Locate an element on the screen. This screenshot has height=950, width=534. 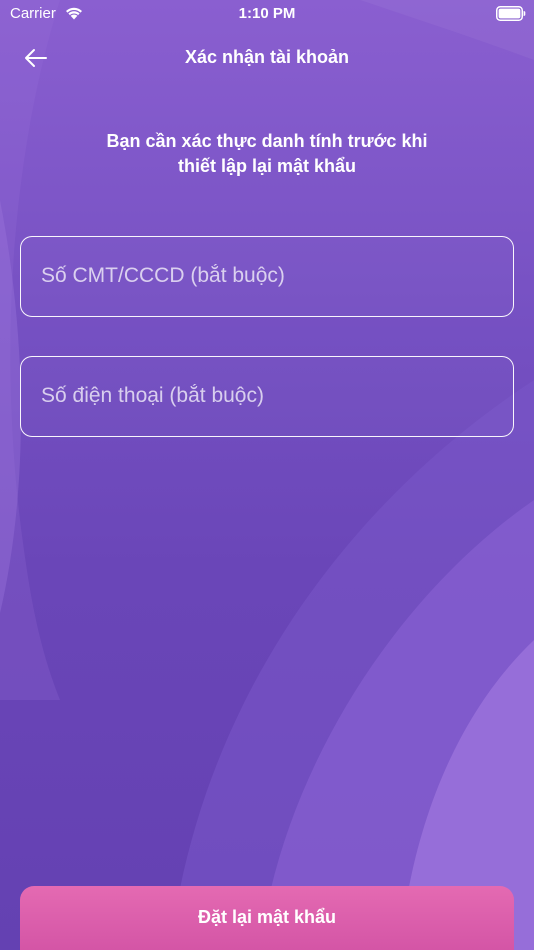
reset-password-button: Đặt lại mật khẩu is located at coordinates (267, 918).